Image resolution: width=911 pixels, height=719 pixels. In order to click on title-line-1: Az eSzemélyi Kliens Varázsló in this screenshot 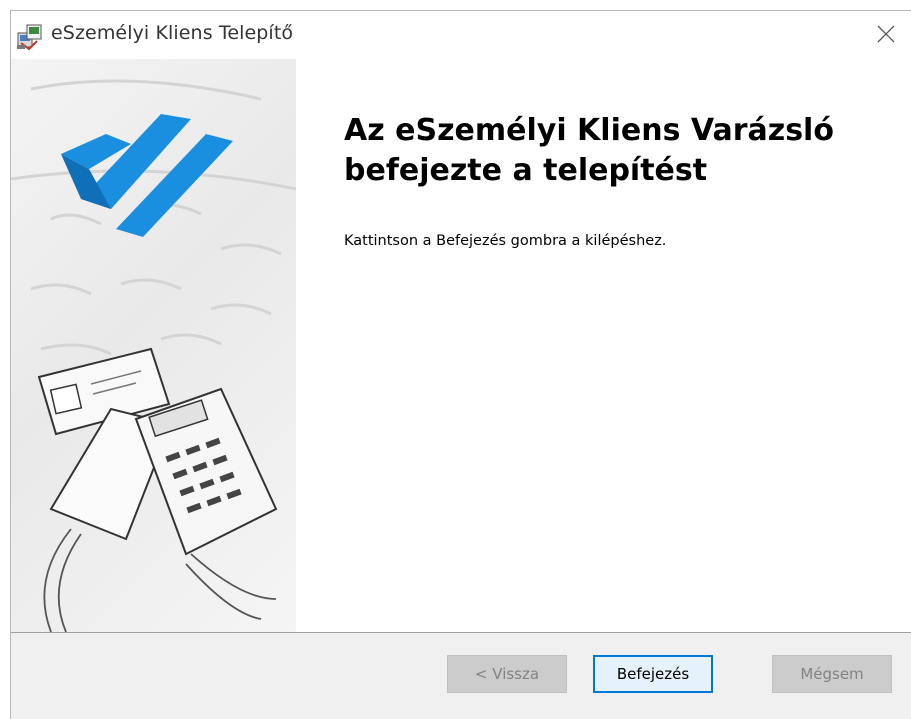, I will do `click(589, 130)`.